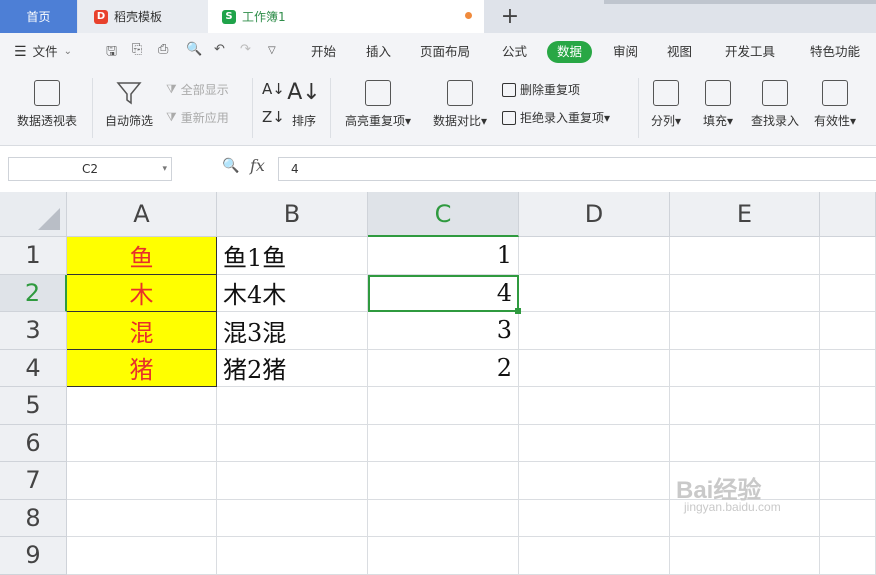  What do you see at coordinates (848, 256) in the screenshot?
I see `cell-f1` at bounding box center [848, 256].